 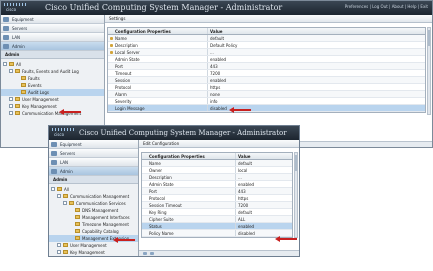 What do you see at coordinates (52, 78) in the screenshot?
I see `tree-node: Faults` at bounding box center [52, 78].